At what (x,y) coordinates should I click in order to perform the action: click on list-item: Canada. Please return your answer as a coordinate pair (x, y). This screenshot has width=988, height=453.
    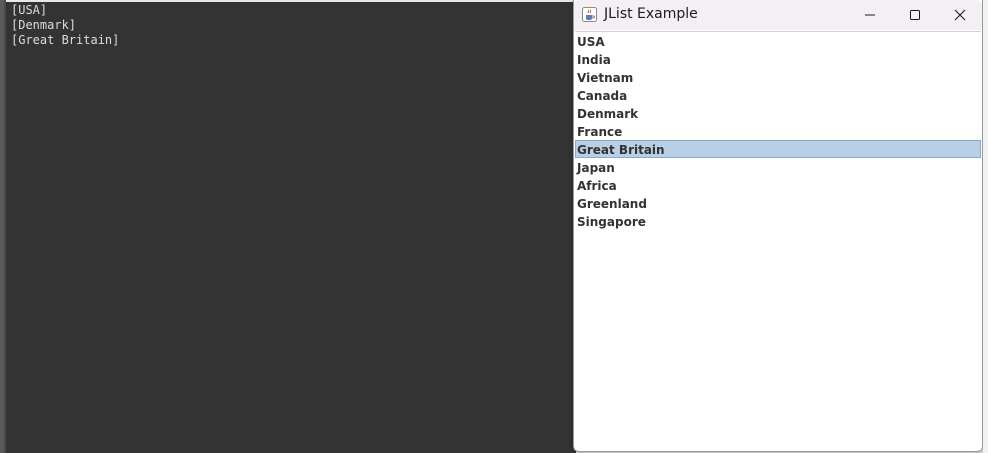
    Looking at the image, I should click on (778, 95).